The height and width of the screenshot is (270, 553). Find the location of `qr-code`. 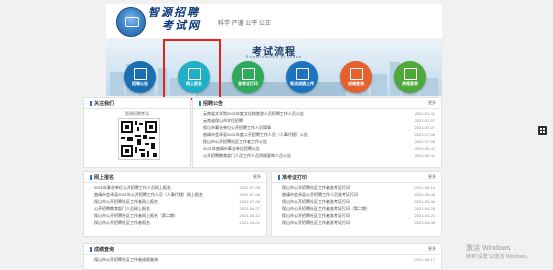

qr-code is located at coordinates (139, 139).